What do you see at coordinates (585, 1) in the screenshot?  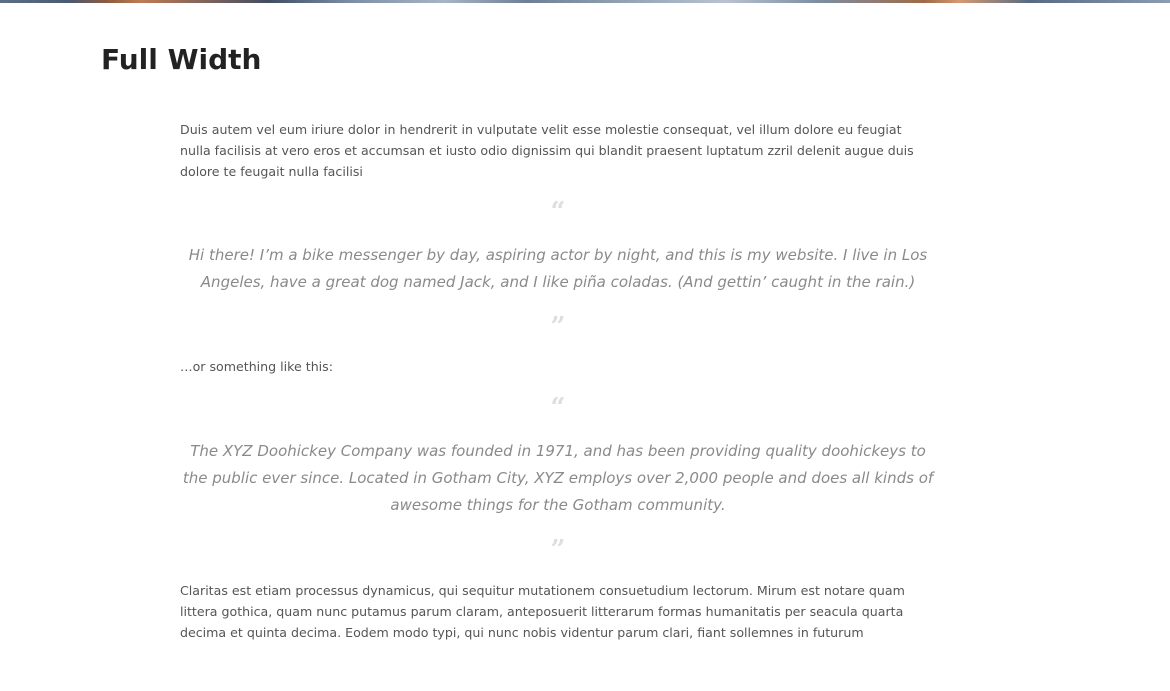 I see `header-image-strip` at bounding box center [585, 1].